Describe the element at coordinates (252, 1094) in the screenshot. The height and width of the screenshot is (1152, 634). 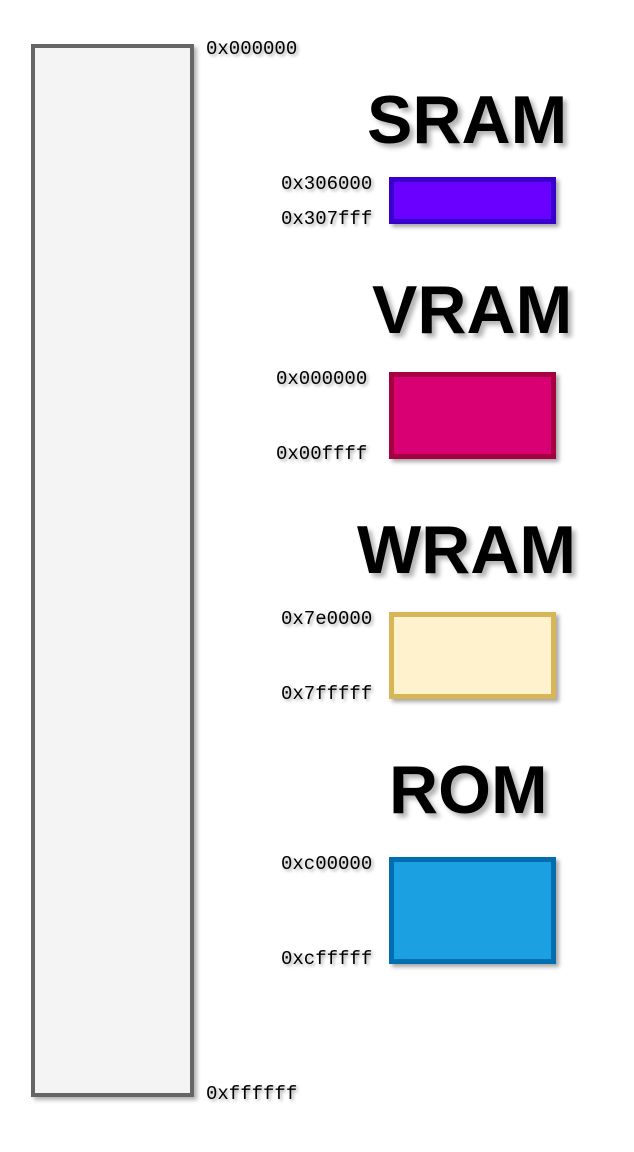
I see `address-space-end-label: 0xffffff` at that location.